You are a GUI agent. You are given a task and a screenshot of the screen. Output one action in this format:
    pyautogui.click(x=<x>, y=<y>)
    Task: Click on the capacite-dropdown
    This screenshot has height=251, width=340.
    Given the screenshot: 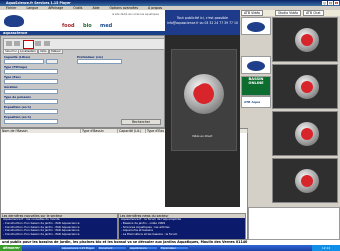 What is the action you would take?
    pyautogui.click(x=52, y=61)
    